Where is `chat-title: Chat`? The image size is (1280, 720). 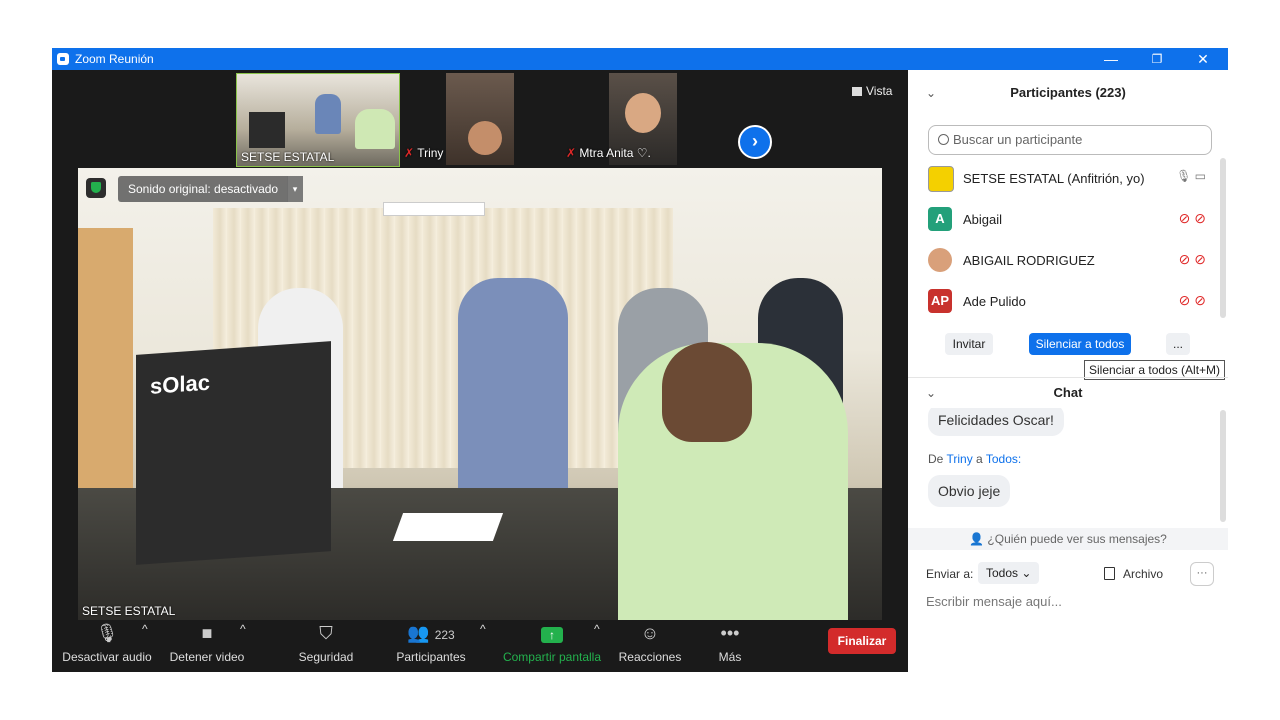
chat-title: Chat is located at coordinates (1068, 392).